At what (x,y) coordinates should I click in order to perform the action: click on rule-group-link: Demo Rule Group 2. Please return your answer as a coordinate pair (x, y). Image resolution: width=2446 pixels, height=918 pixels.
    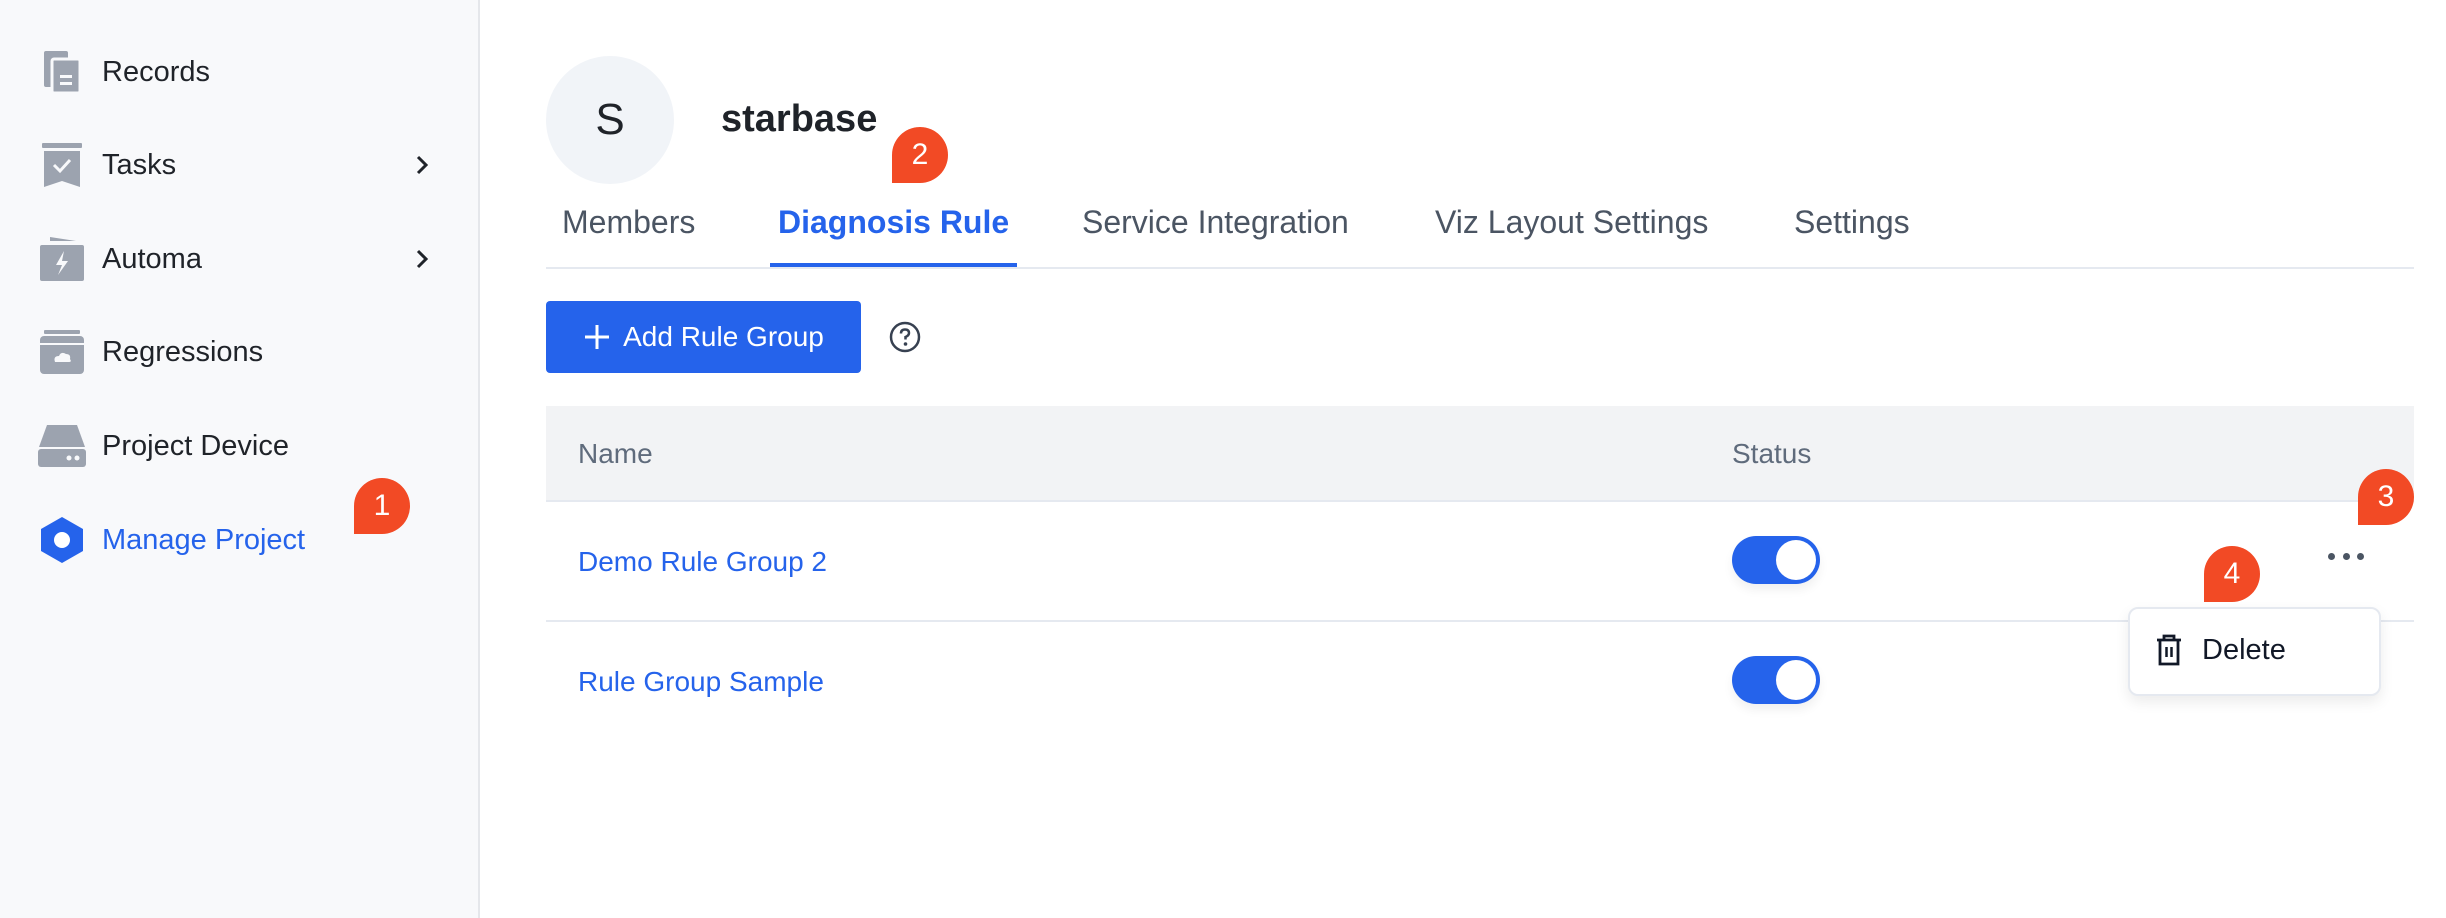
    Looking at the image, I should click on (702, 562).